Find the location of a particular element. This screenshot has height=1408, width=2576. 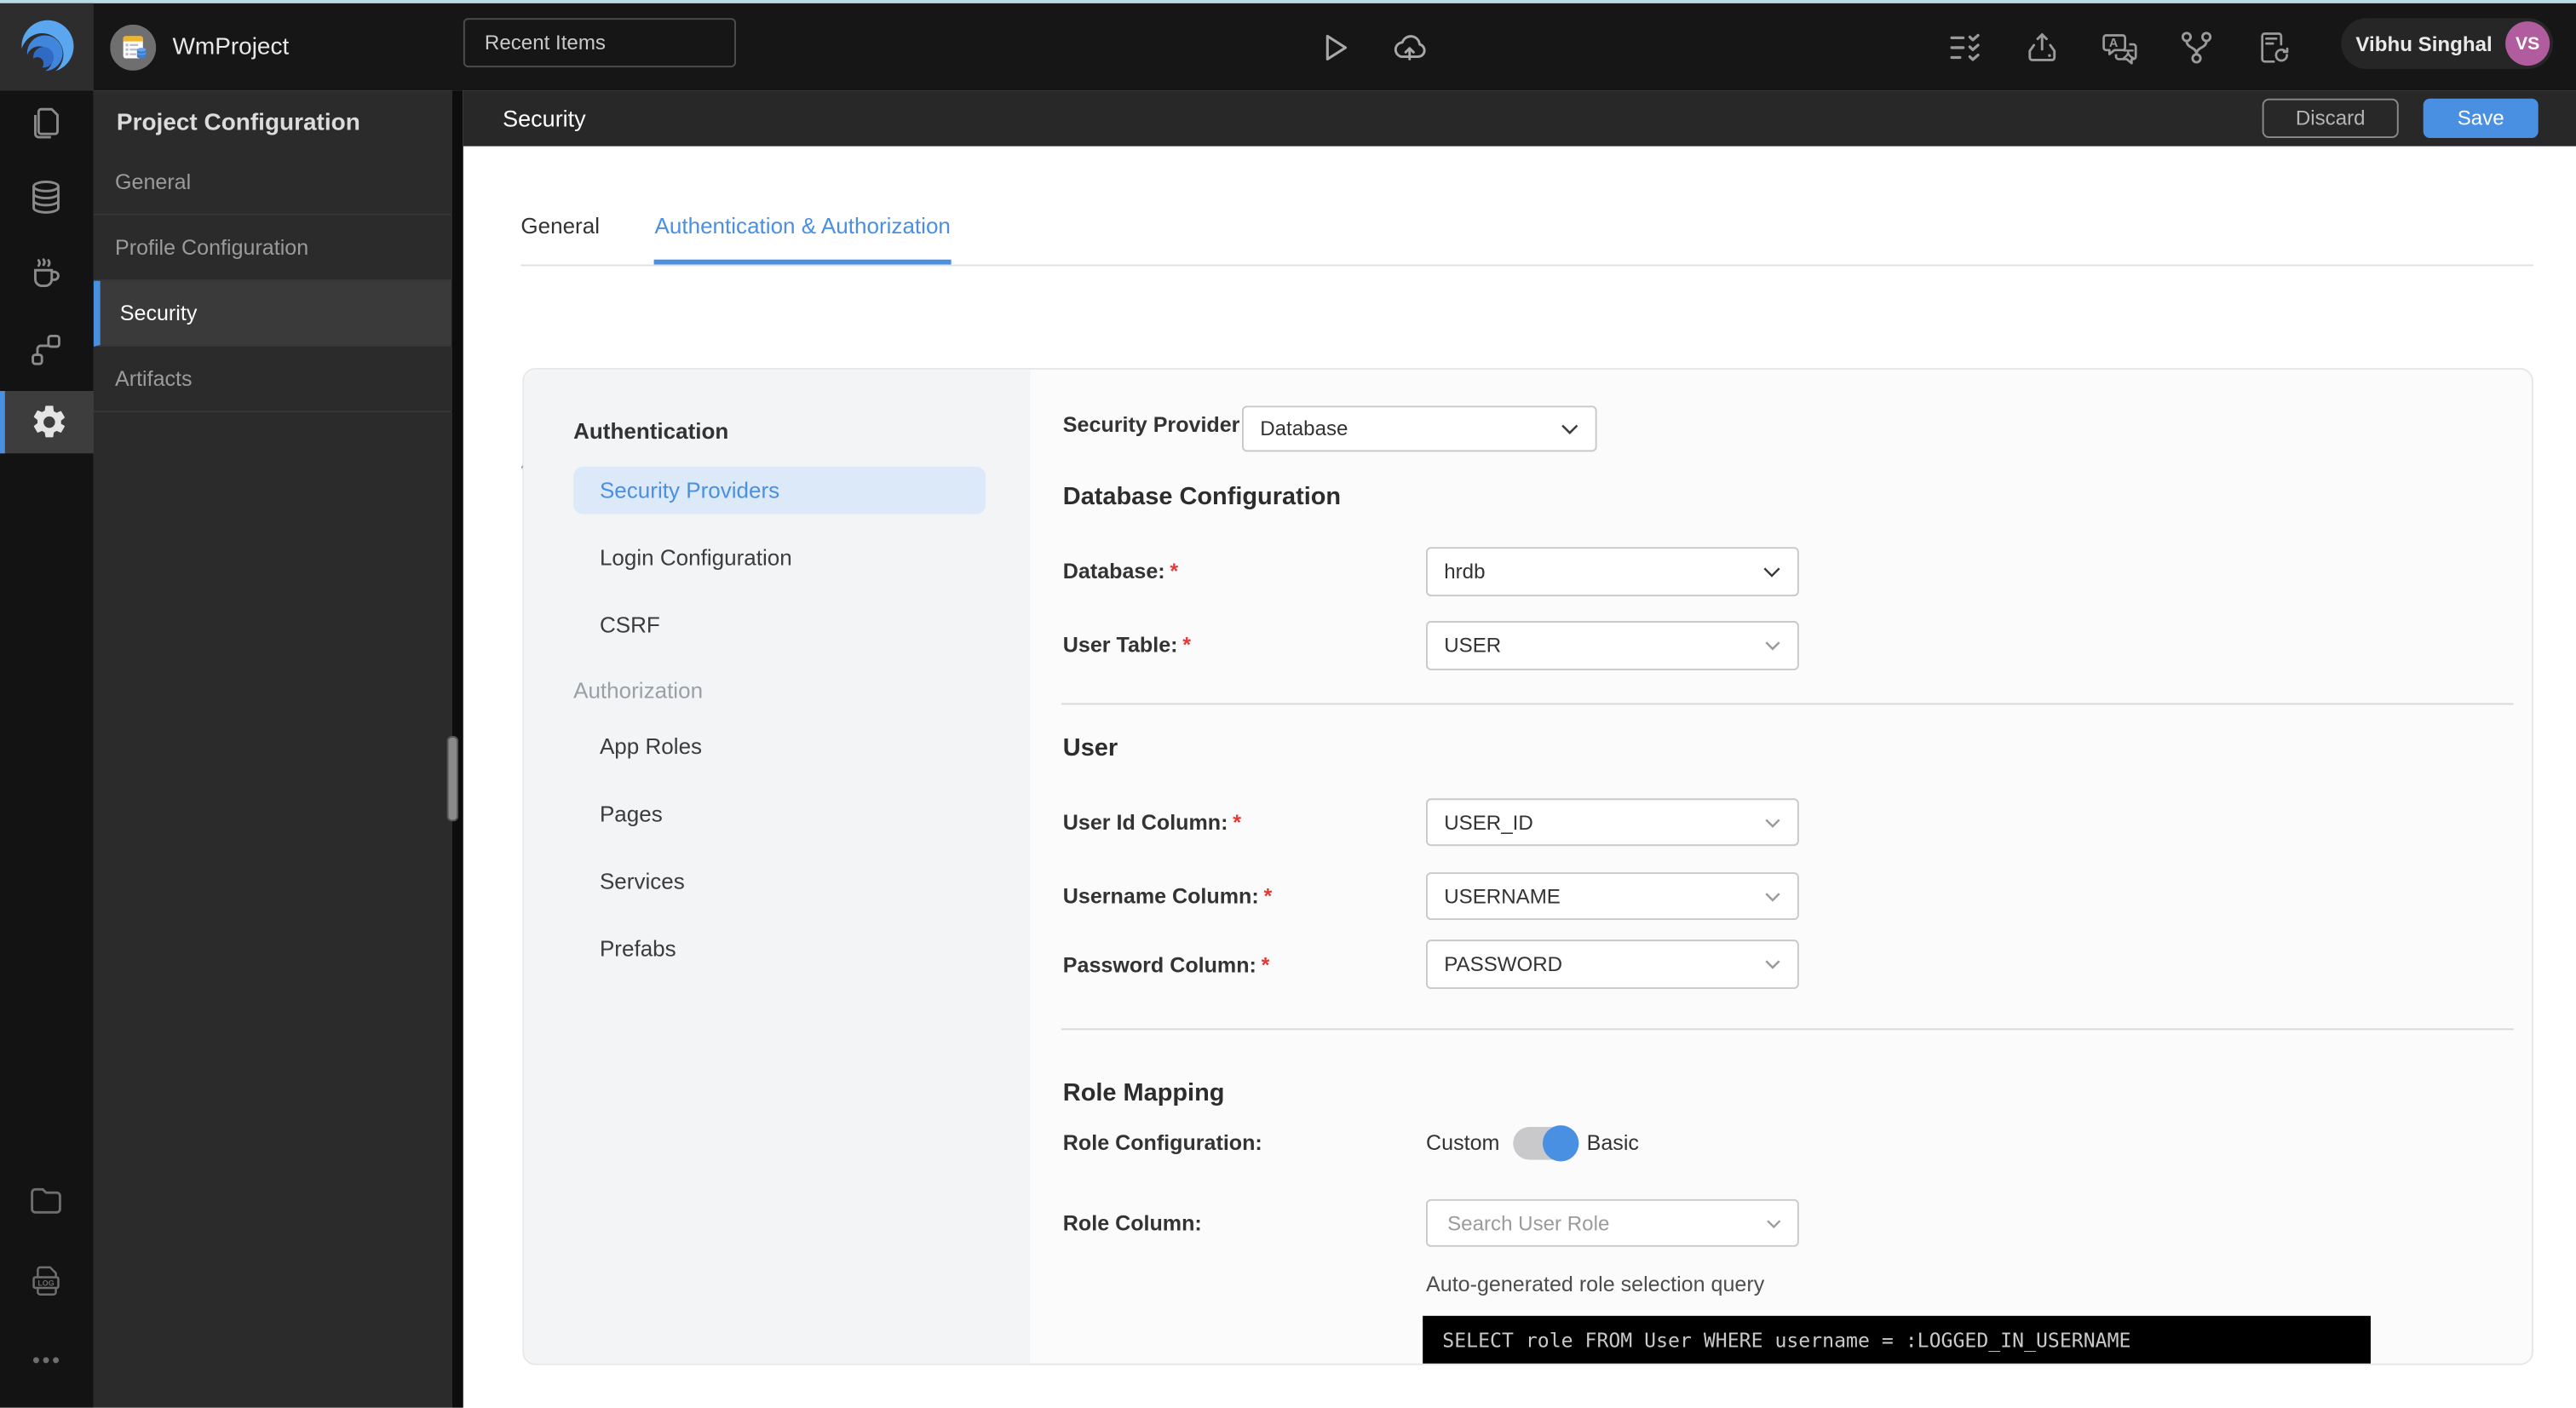

user-table-select: USER is located at coordinates (1612, 645).